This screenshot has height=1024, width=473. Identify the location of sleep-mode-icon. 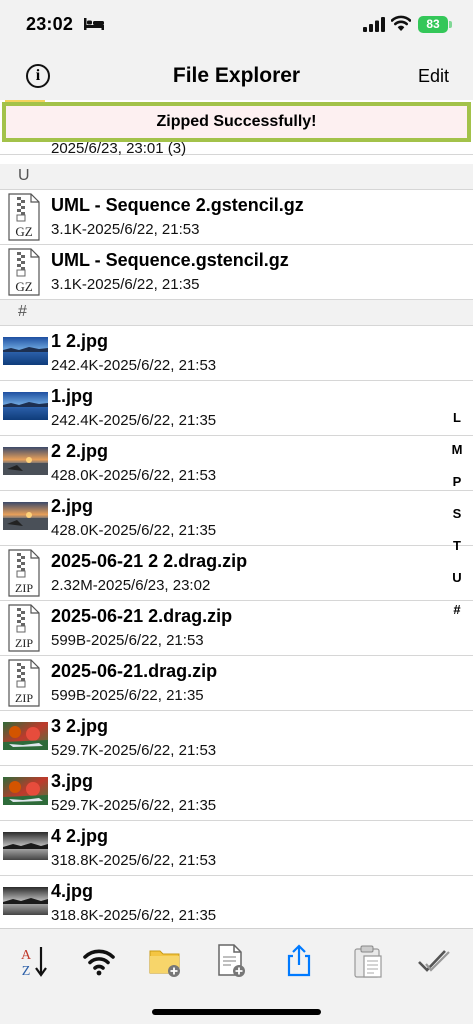
(94, 24).